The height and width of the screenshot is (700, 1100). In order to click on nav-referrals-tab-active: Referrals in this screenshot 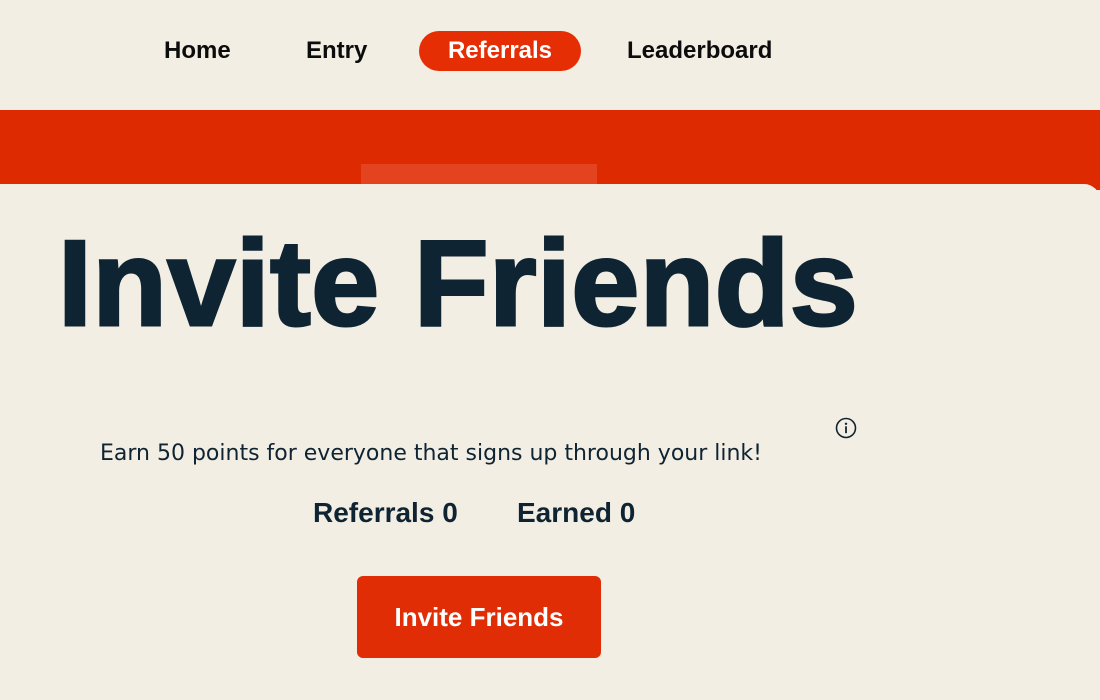, I will do `click(500, 51)`.